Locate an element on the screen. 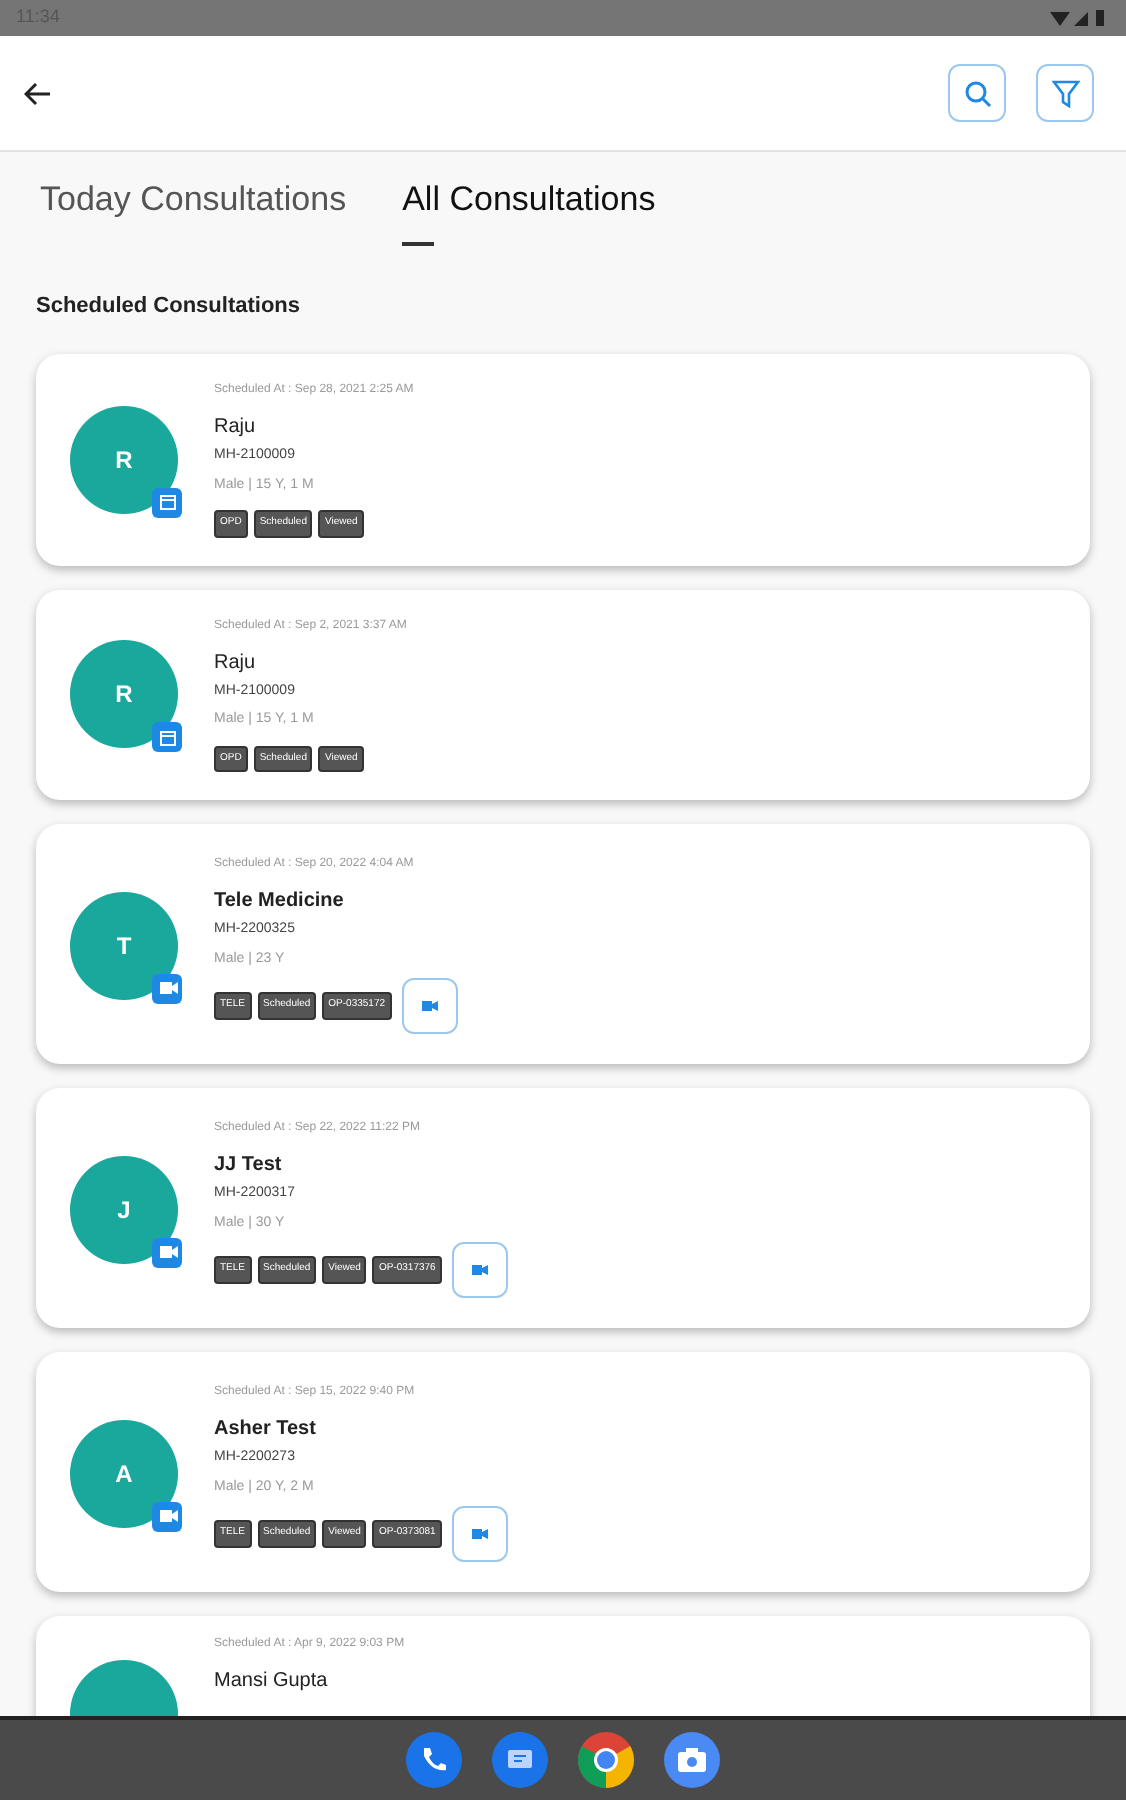 The image size is (1126, 1800). filter-button is located at coordinates (1065, 93).